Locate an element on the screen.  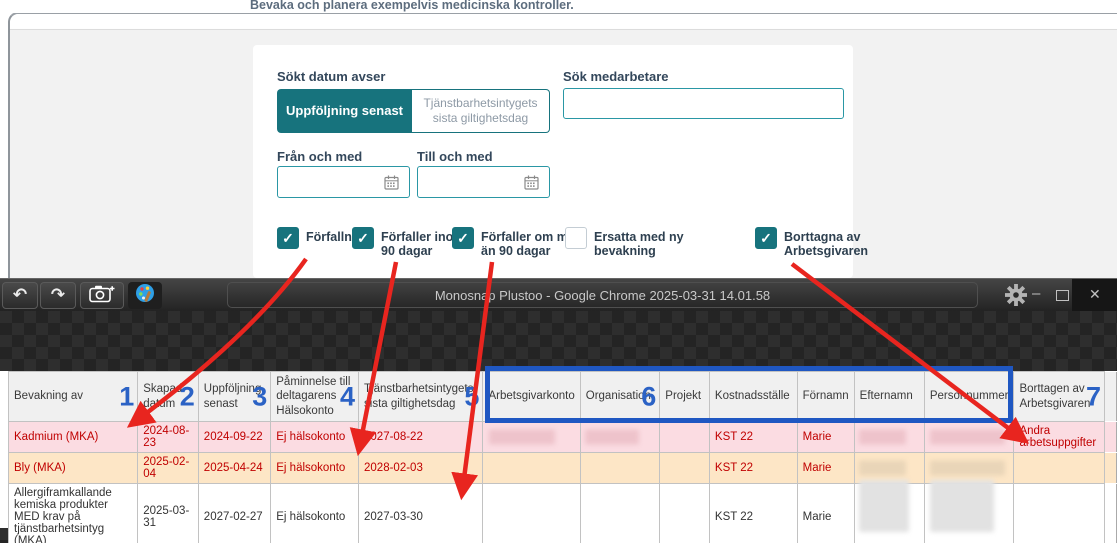
column-header: Borttagen av Arbetsgivaren 7 is located at coordinates (1059, 396).